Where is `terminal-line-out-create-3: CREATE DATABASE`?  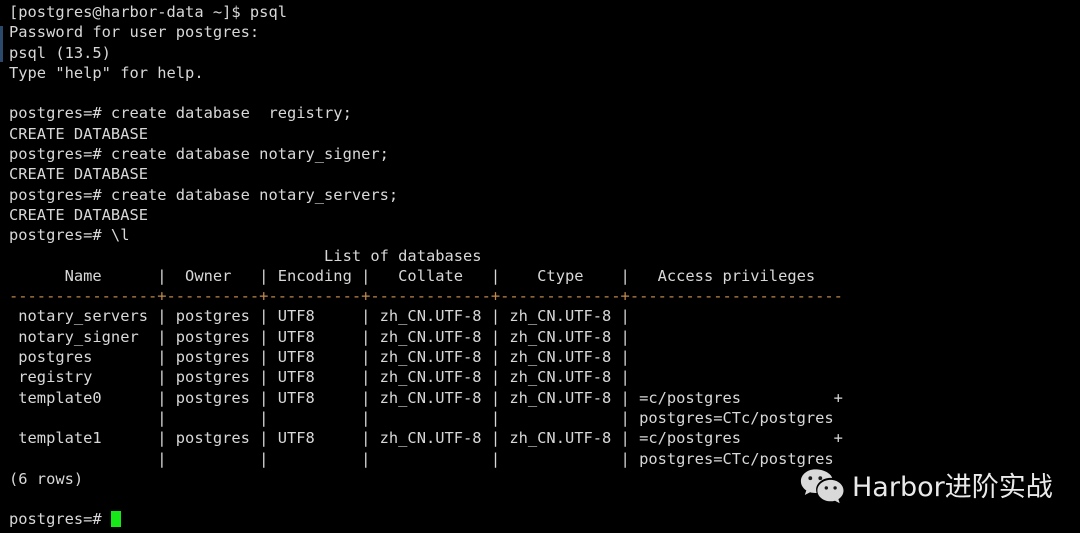 terminal-line-out-create-3: CREATE DATABASE is located at coordinates (78, 214).